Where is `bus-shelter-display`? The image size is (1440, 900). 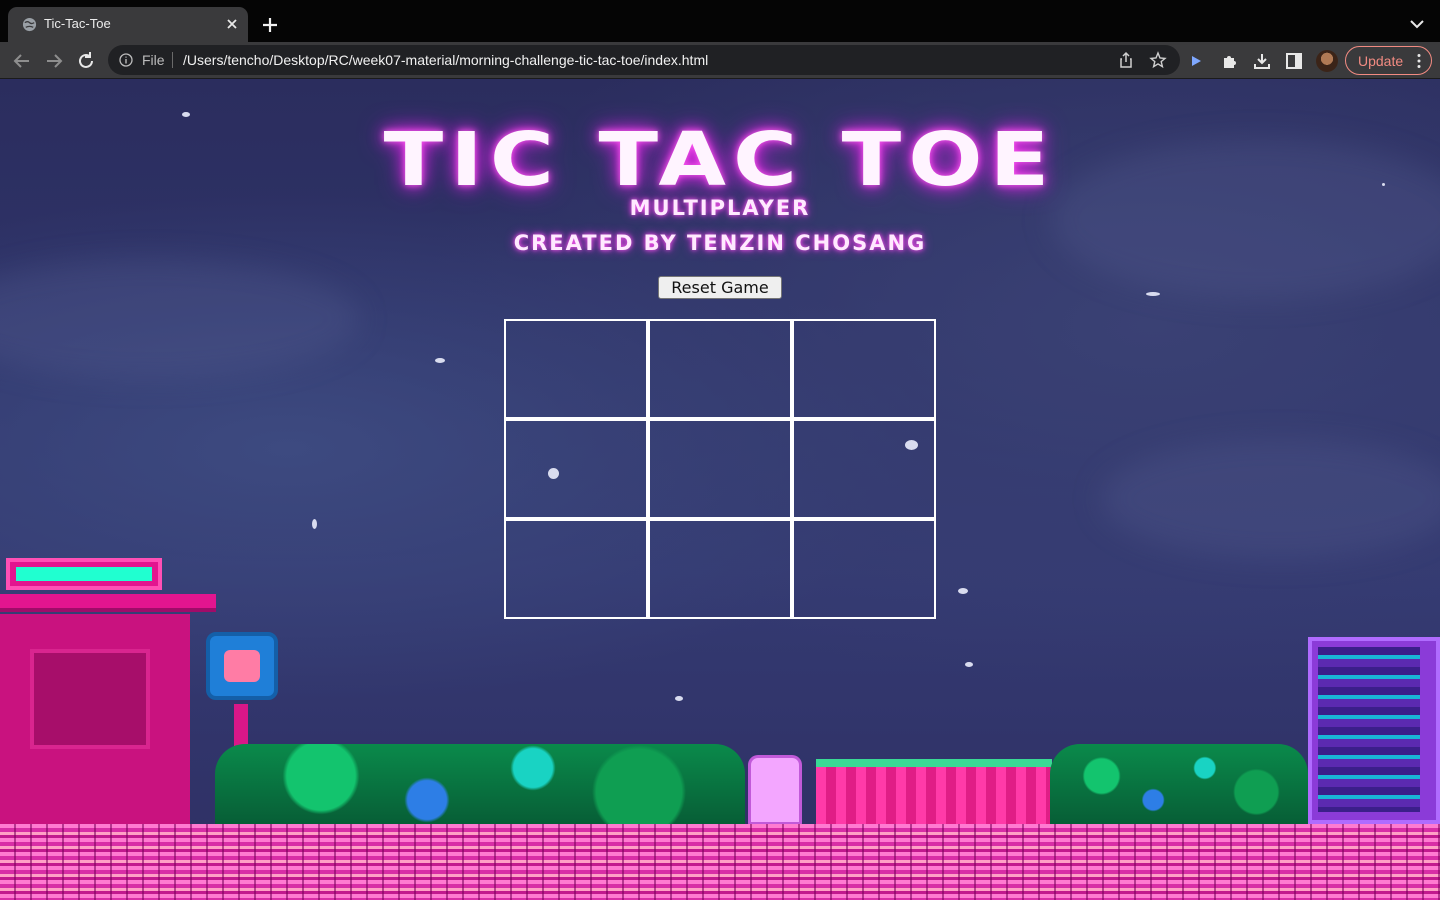 bus-shelter-display is located at coordinates (84, 574).